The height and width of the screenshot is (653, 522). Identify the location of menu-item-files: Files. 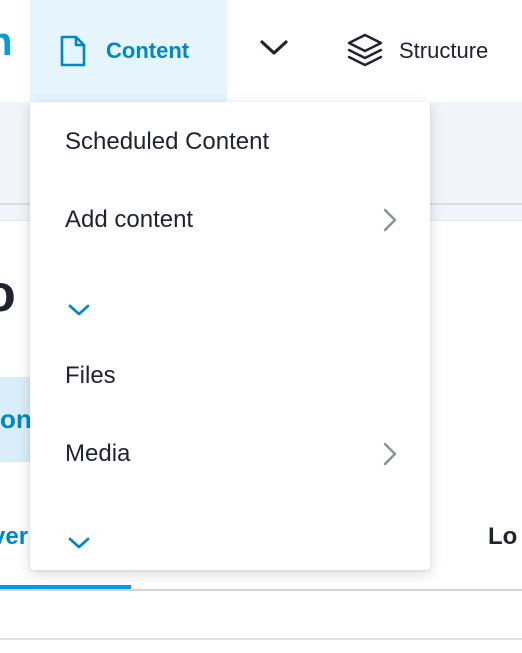
(230, 376).